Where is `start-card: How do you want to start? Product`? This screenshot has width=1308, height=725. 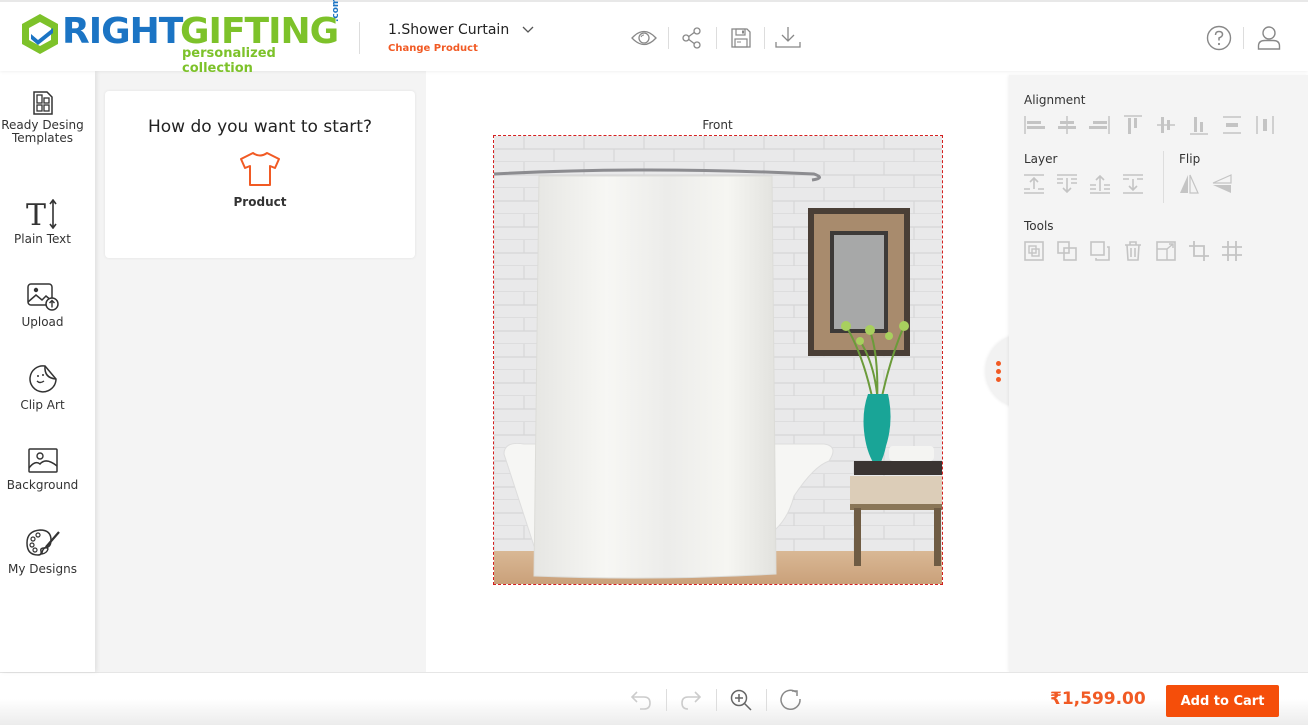
start-card: How do you want to start? Product is located at coordinates (260, 174).